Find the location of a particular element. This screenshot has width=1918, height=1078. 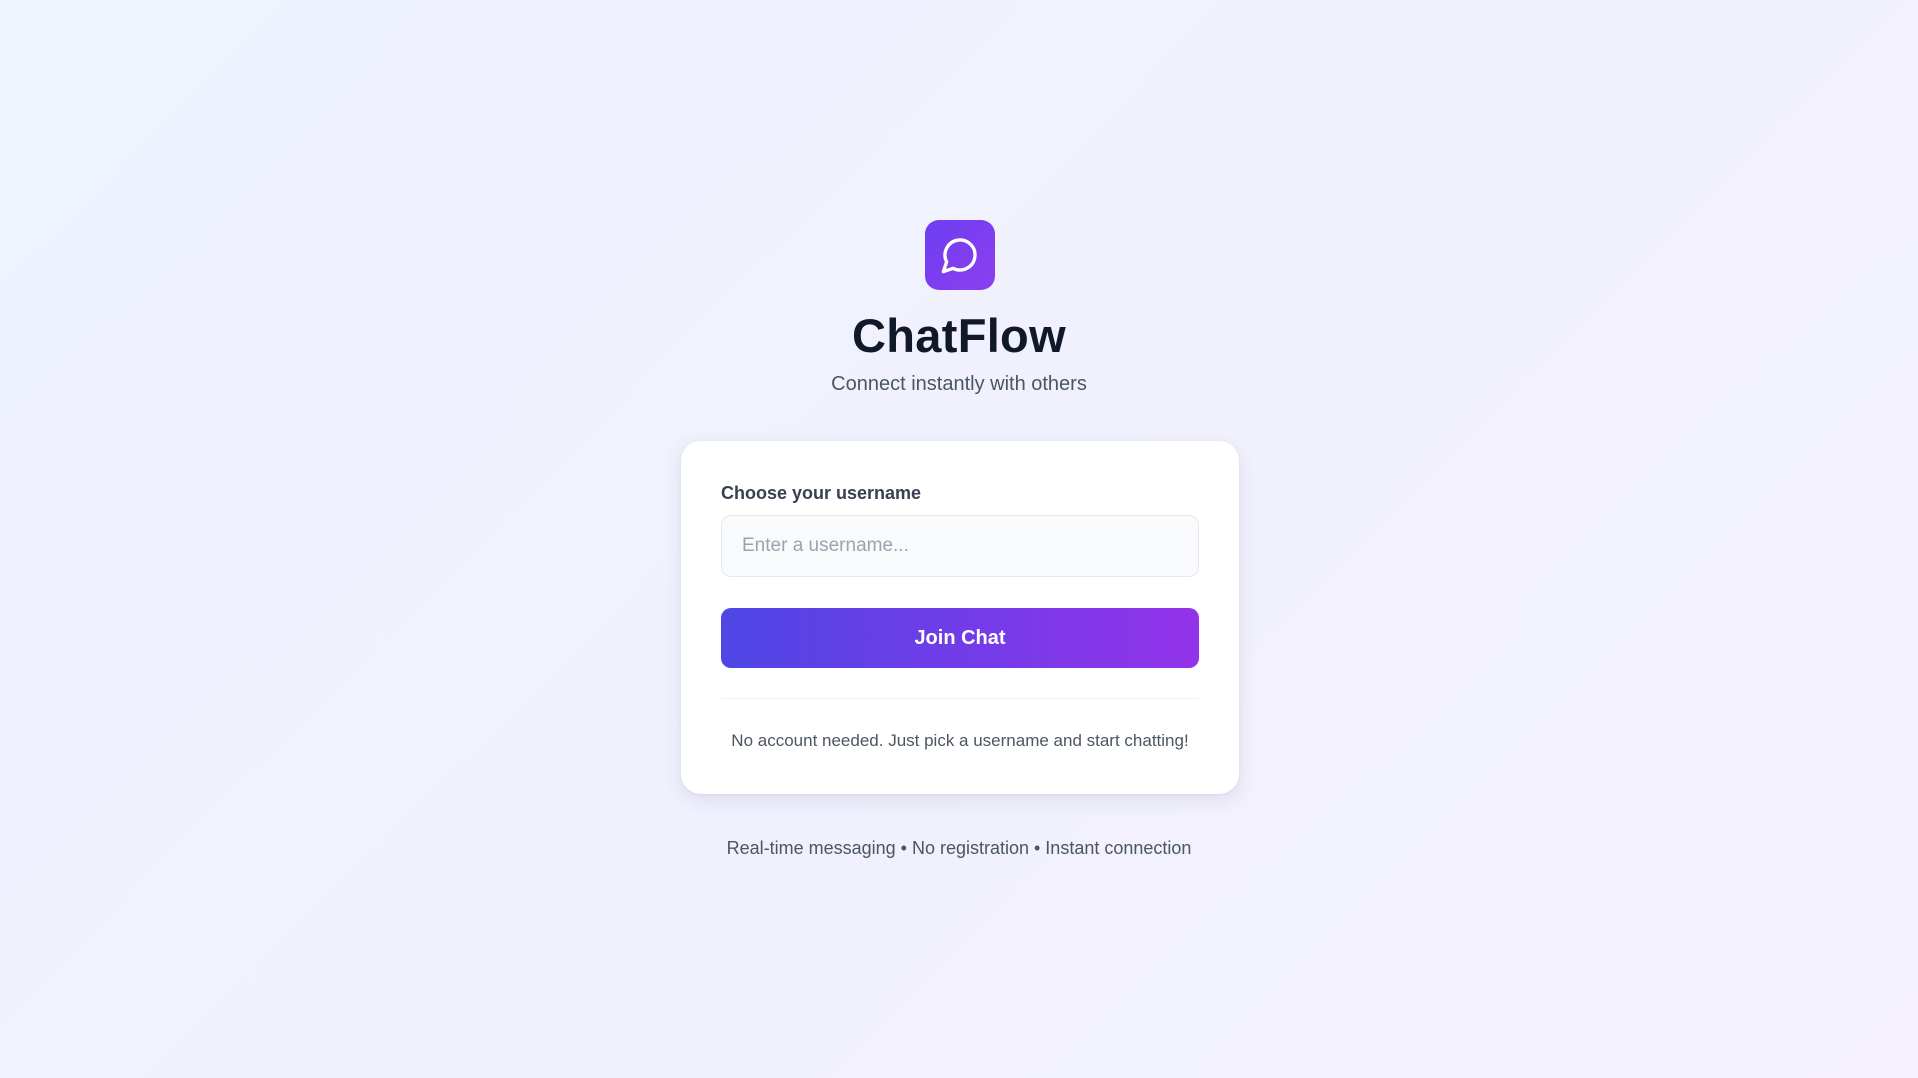

card-divider is located at coordinates (960, 698).